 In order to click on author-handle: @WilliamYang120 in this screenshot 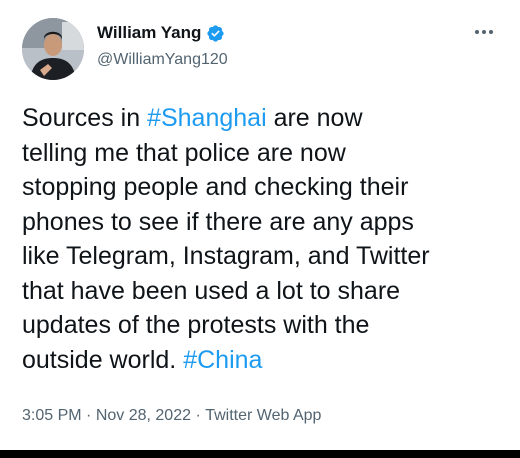, I will do `click(162, 60)`.